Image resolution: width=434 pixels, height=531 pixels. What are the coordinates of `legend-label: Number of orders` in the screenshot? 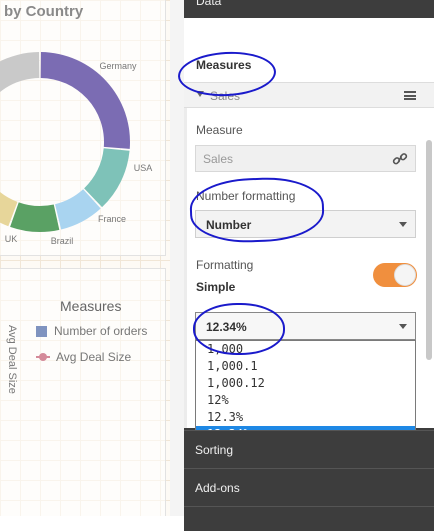 It's located at (101, 331).